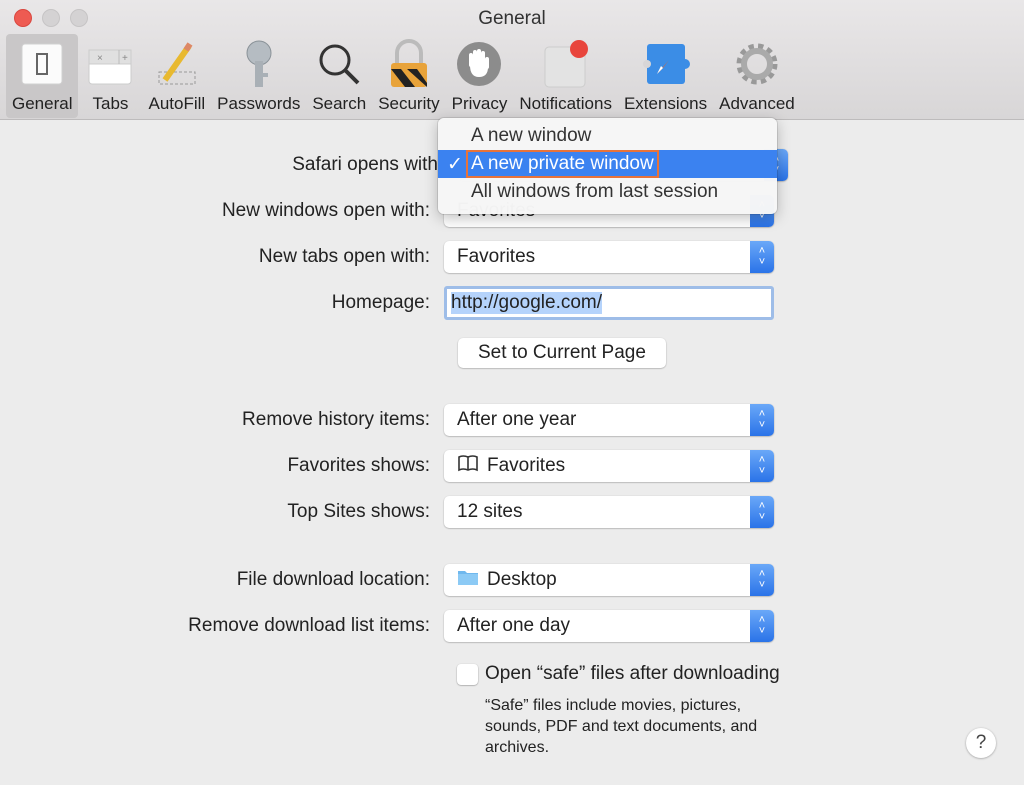  I want to click on tab-privacy: Privacy, so click(480, 76).